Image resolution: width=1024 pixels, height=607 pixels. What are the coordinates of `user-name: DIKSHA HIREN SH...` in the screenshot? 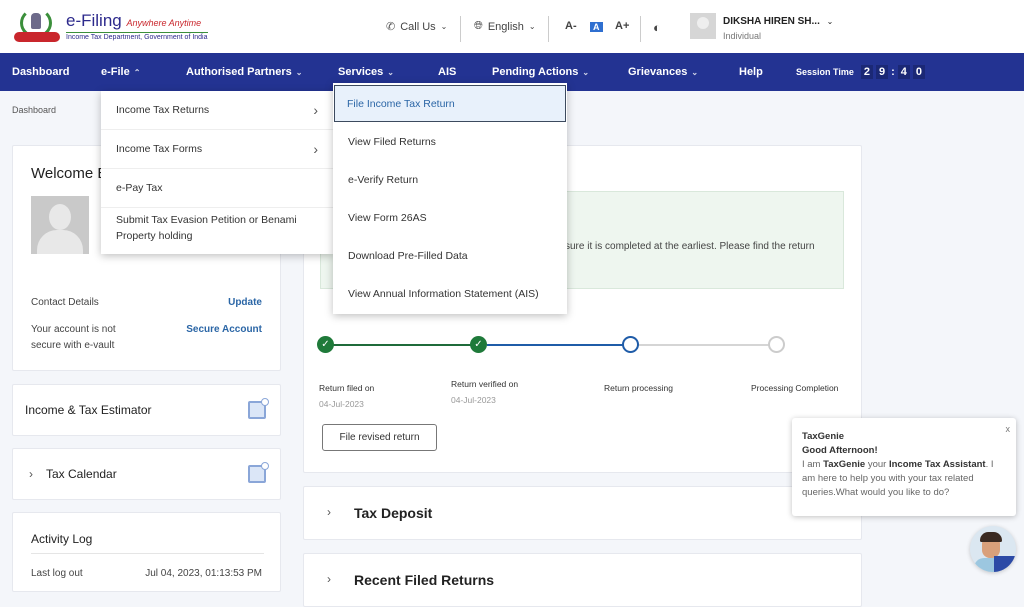 It's located at (771, 21).